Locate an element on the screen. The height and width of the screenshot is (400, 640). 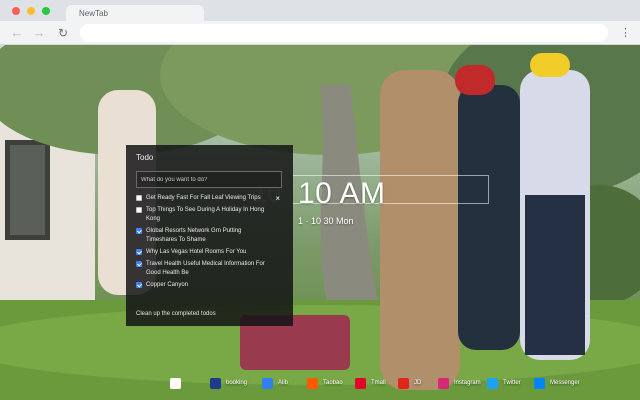
instagram-icon is located at coordinates (443, 383).